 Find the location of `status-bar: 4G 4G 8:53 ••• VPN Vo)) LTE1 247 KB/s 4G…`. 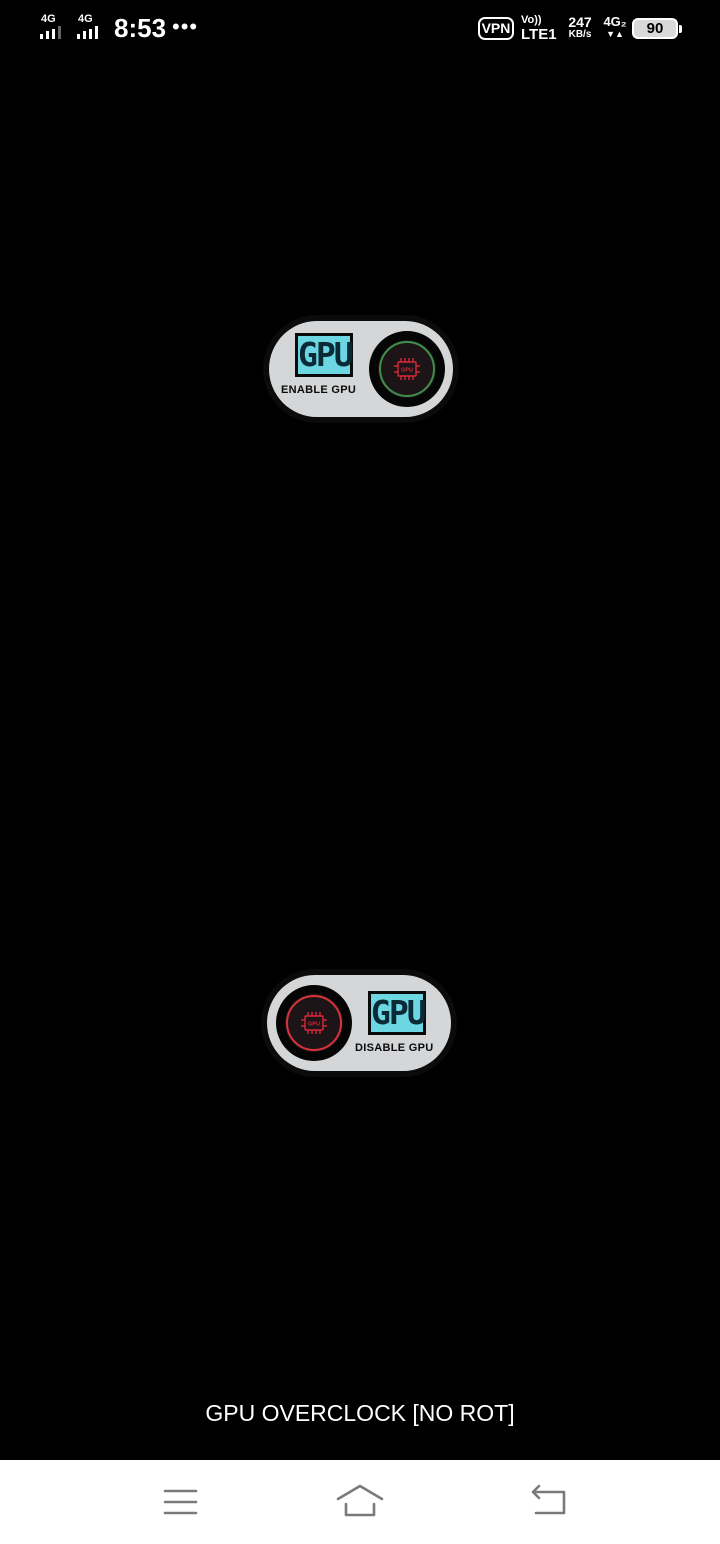

status-bar: 4G 4G 8:53 ••• VPN Vo)) LTE1 247 KB/s 4G… is located at coordinates (360, 29).